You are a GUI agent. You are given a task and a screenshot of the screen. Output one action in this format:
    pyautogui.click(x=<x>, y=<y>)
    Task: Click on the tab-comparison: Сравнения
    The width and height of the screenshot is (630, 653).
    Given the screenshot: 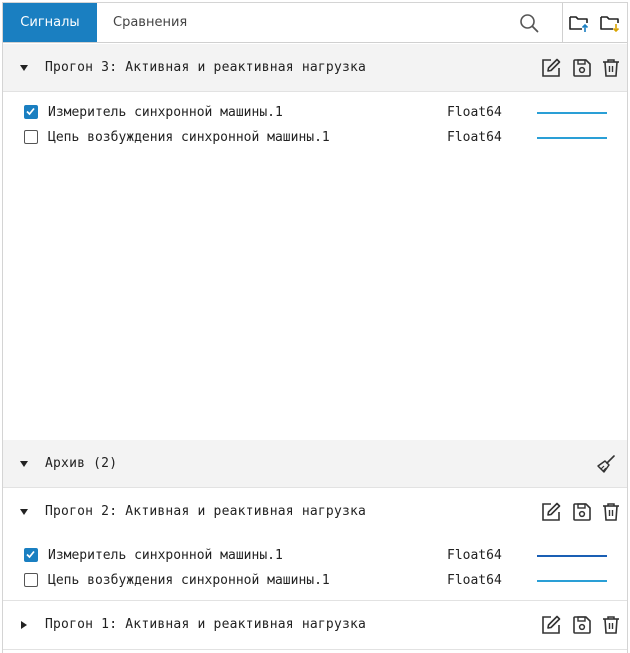 What is the action you would take?
    pyautogui.click(x=150, y=22)
    